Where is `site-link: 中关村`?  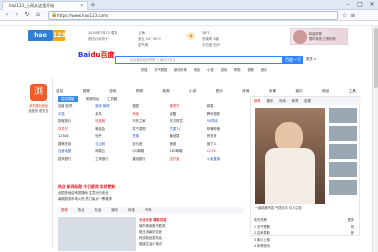 site-link: 中关村 is located at coordinates (76, 130).